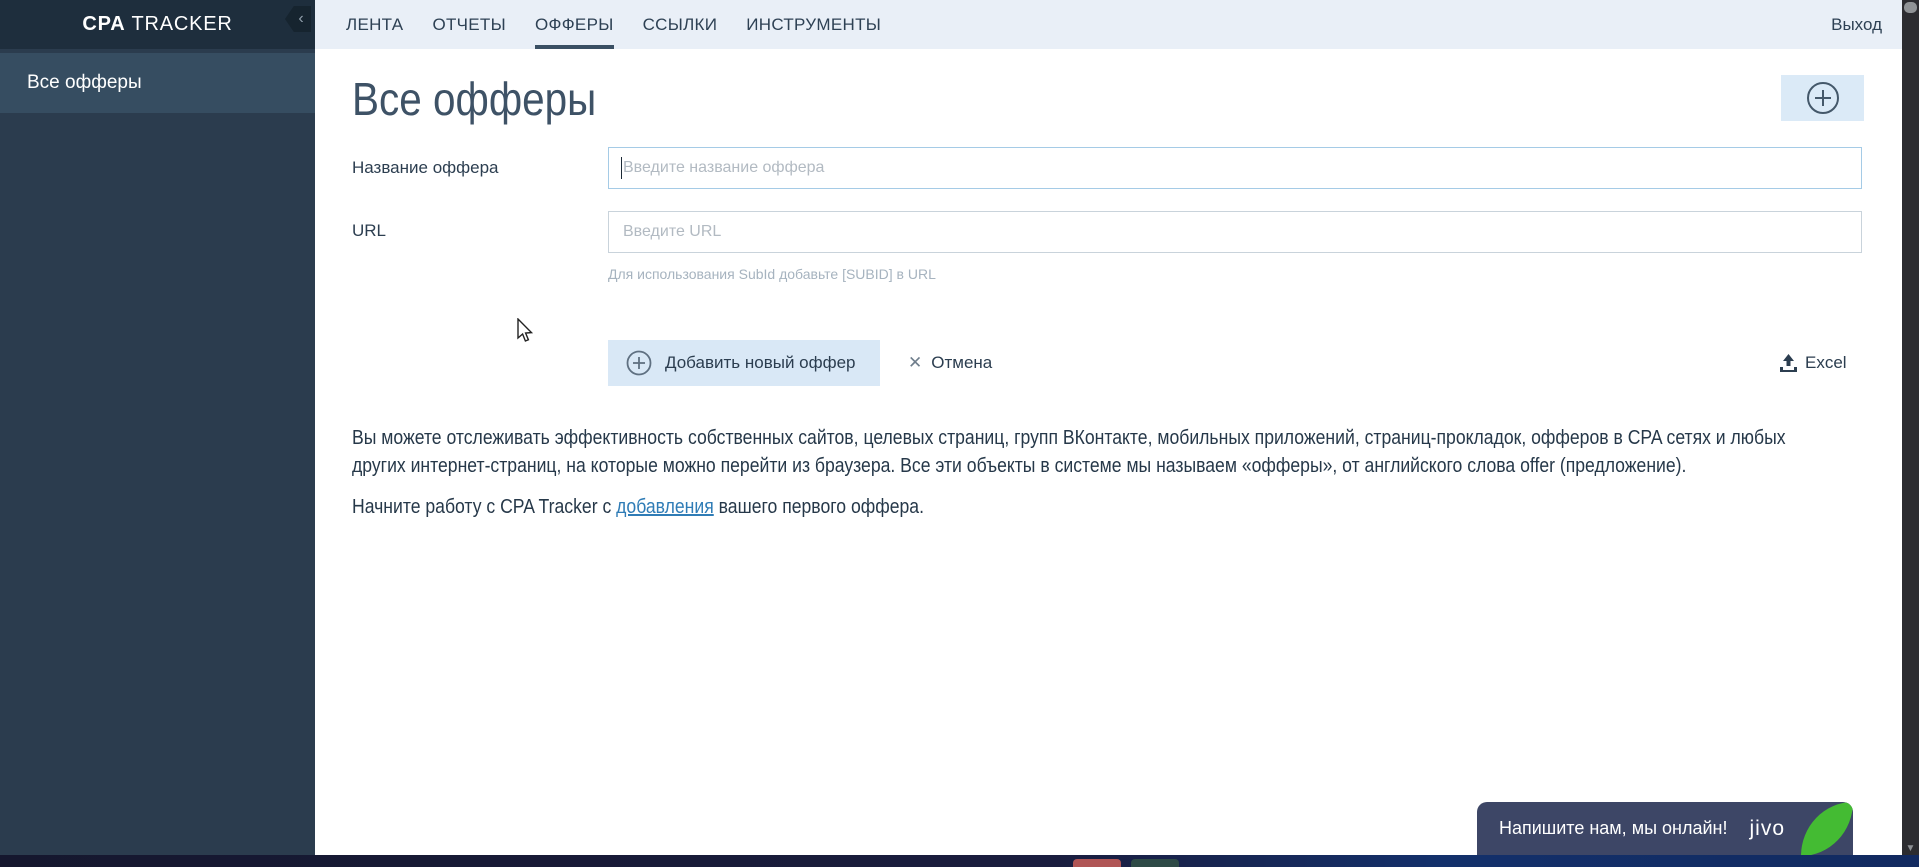 This screenshot has width=1919, height=867. What do you see at coordinates (369, 230) in the screenshot?
I see `url-label: URL` at bounding box center [369, 230].